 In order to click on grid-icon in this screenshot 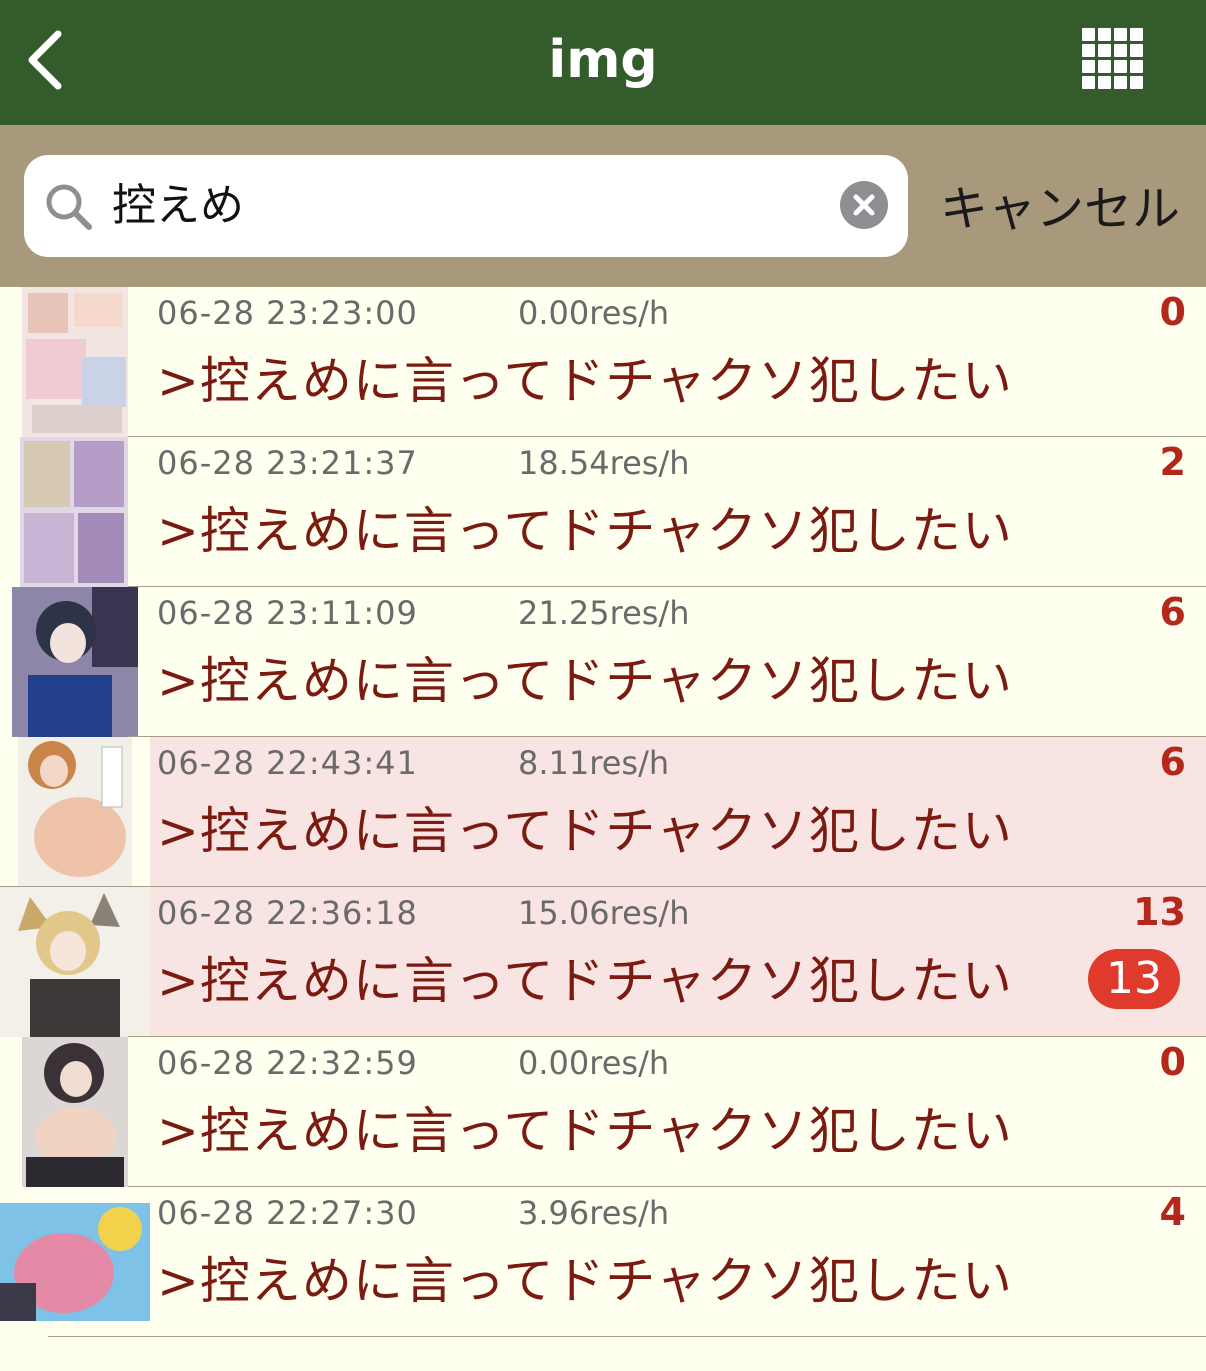, I will do `click(1113, 59)`.